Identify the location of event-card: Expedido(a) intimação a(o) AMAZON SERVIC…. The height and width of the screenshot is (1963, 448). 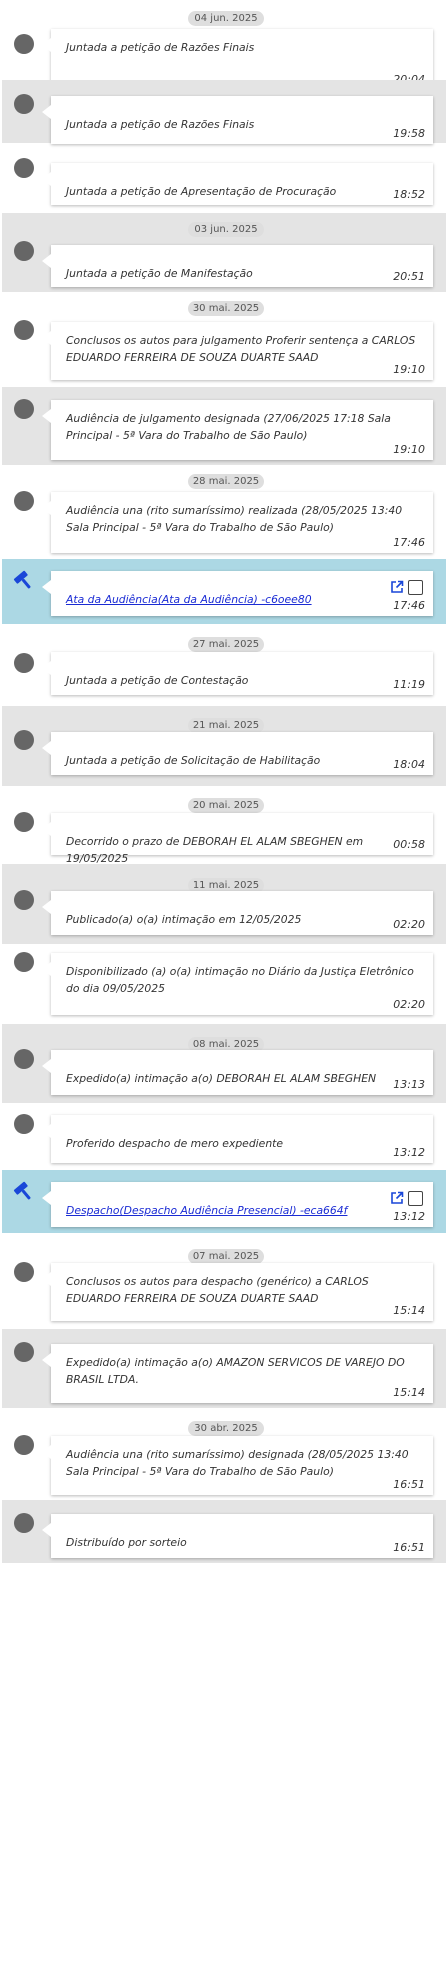
(237, 1373).